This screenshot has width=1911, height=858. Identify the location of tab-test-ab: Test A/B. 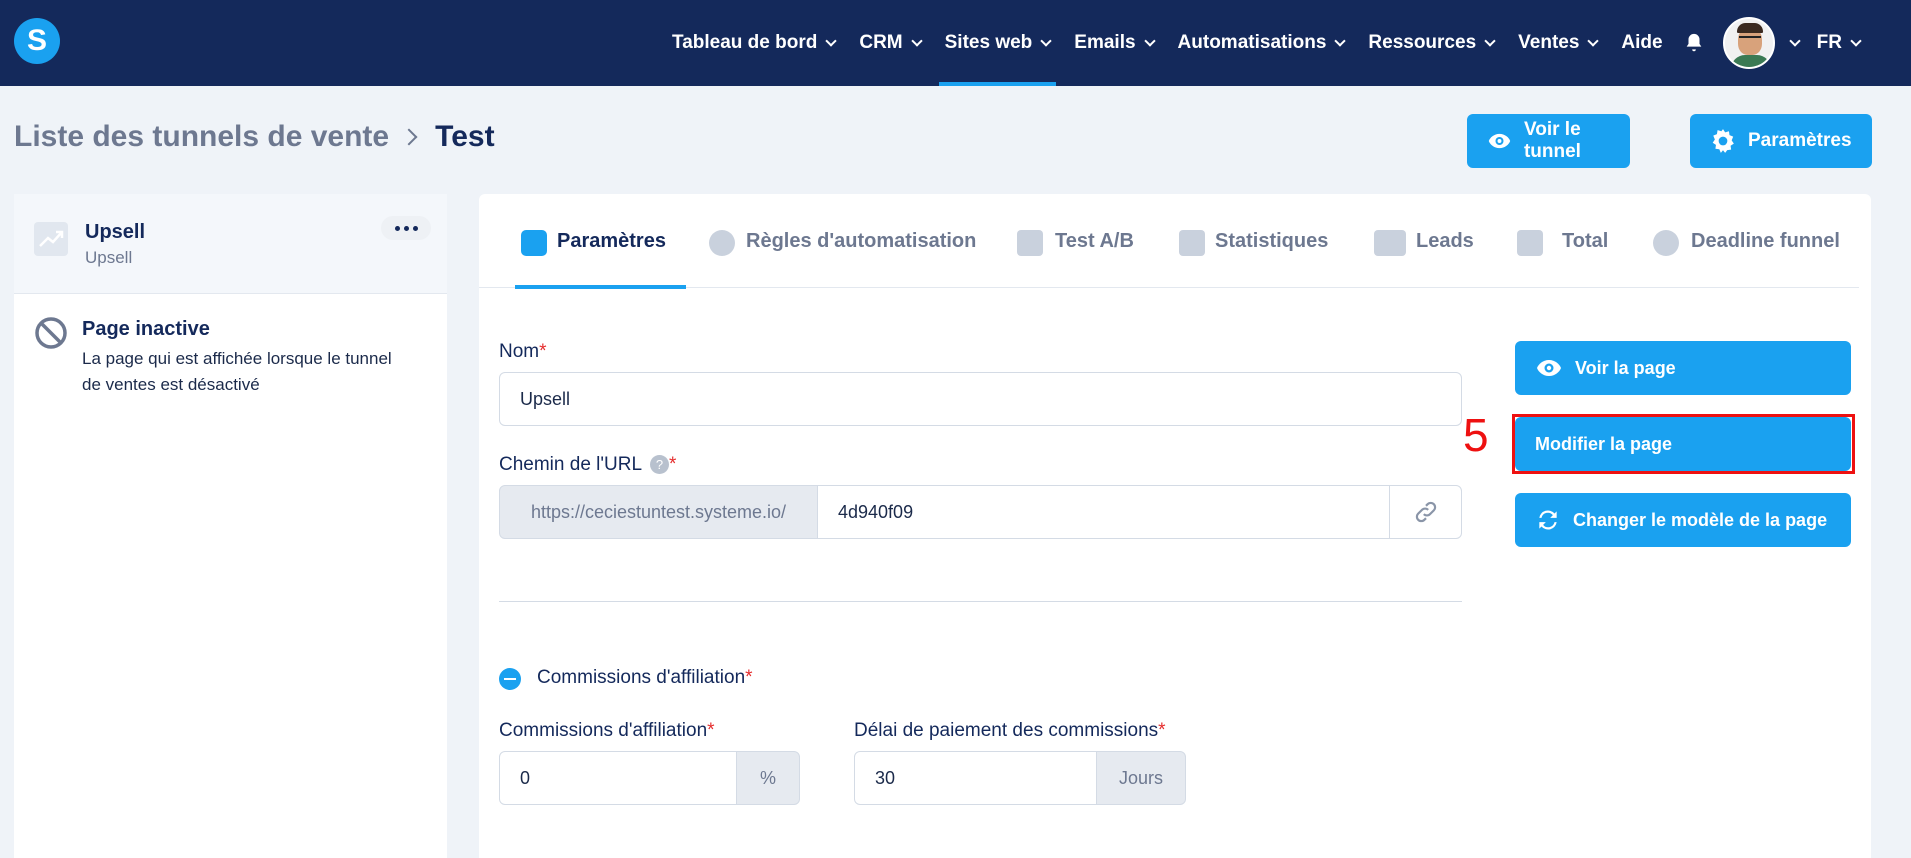
(1094, 241).